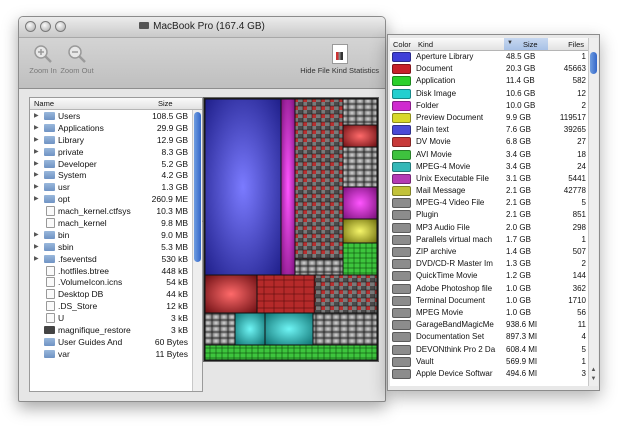  Describe the element at coordinates (489, 142) in the screenshot. I see `kind-row: DV Movie 6.8 GB 27` at that location.